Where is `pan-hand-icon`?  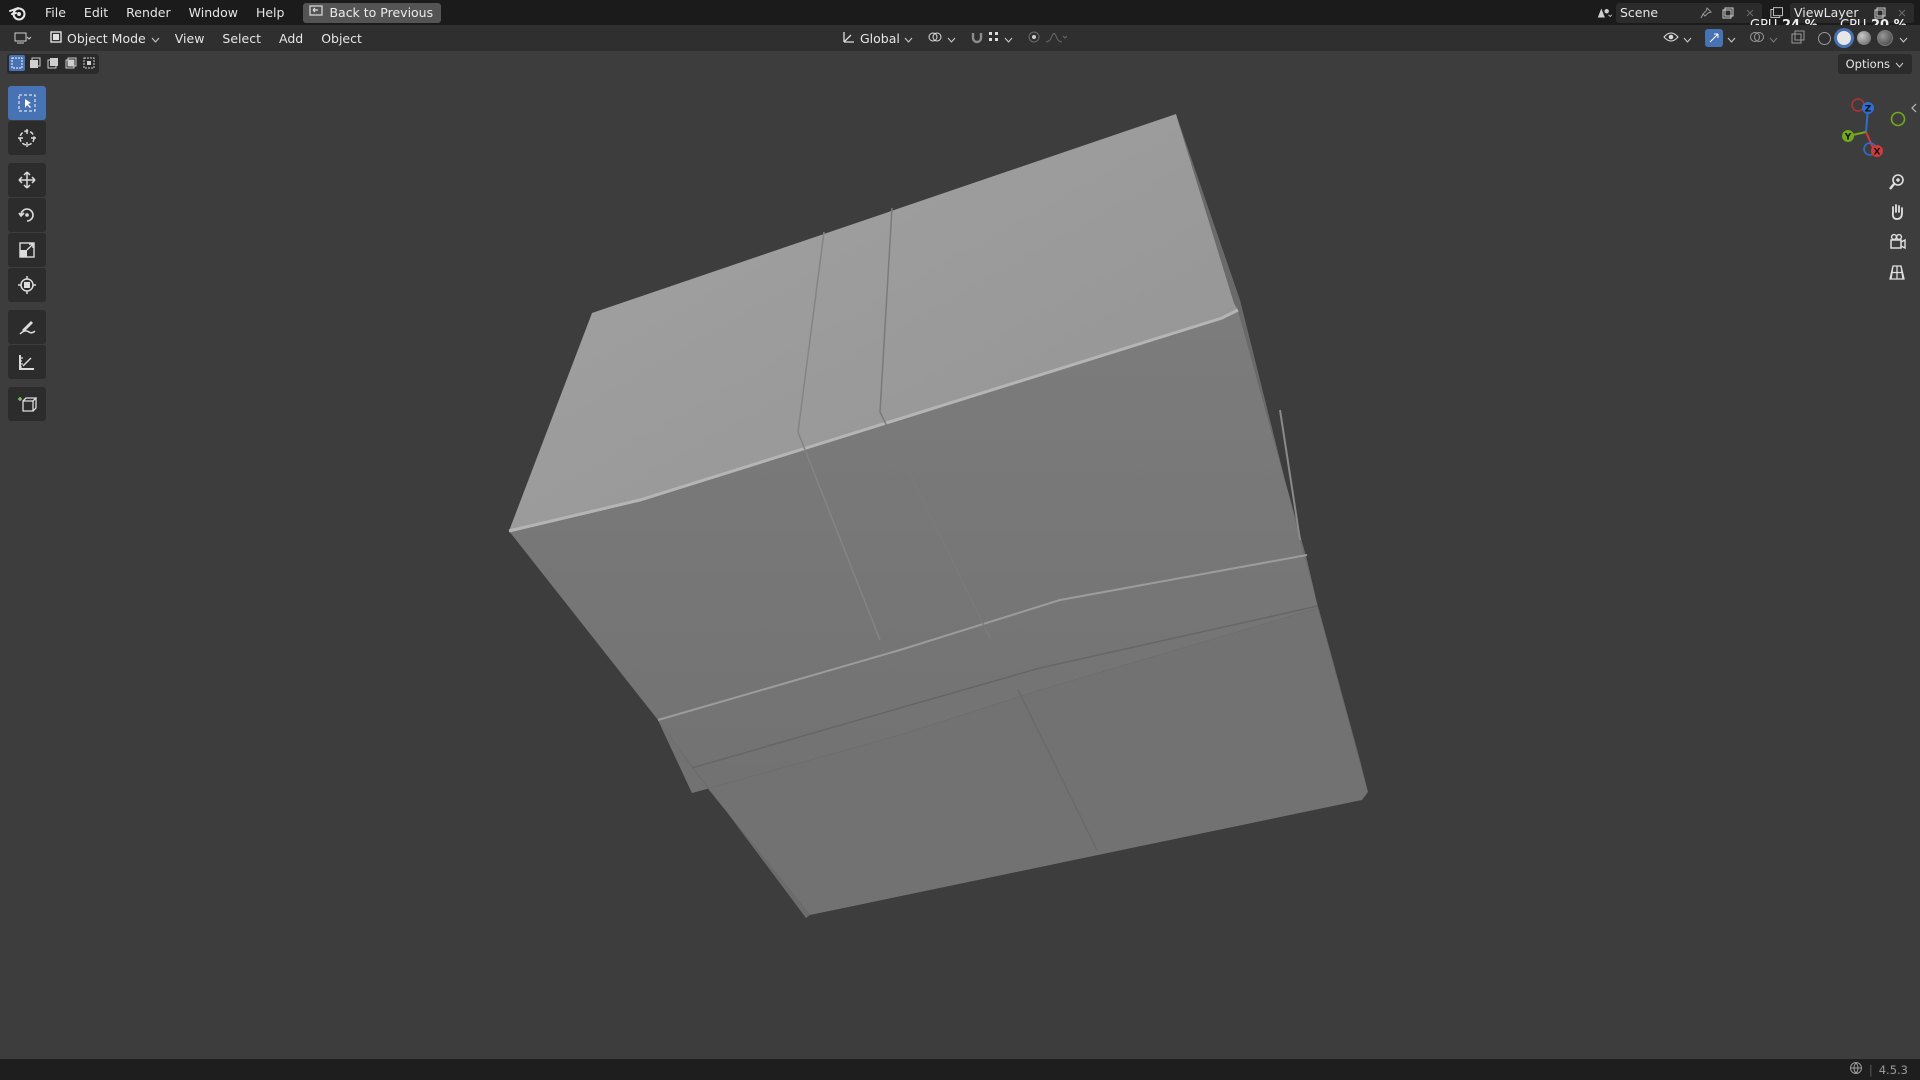 pan-hand-icon is located at coordinates (1897, 212).